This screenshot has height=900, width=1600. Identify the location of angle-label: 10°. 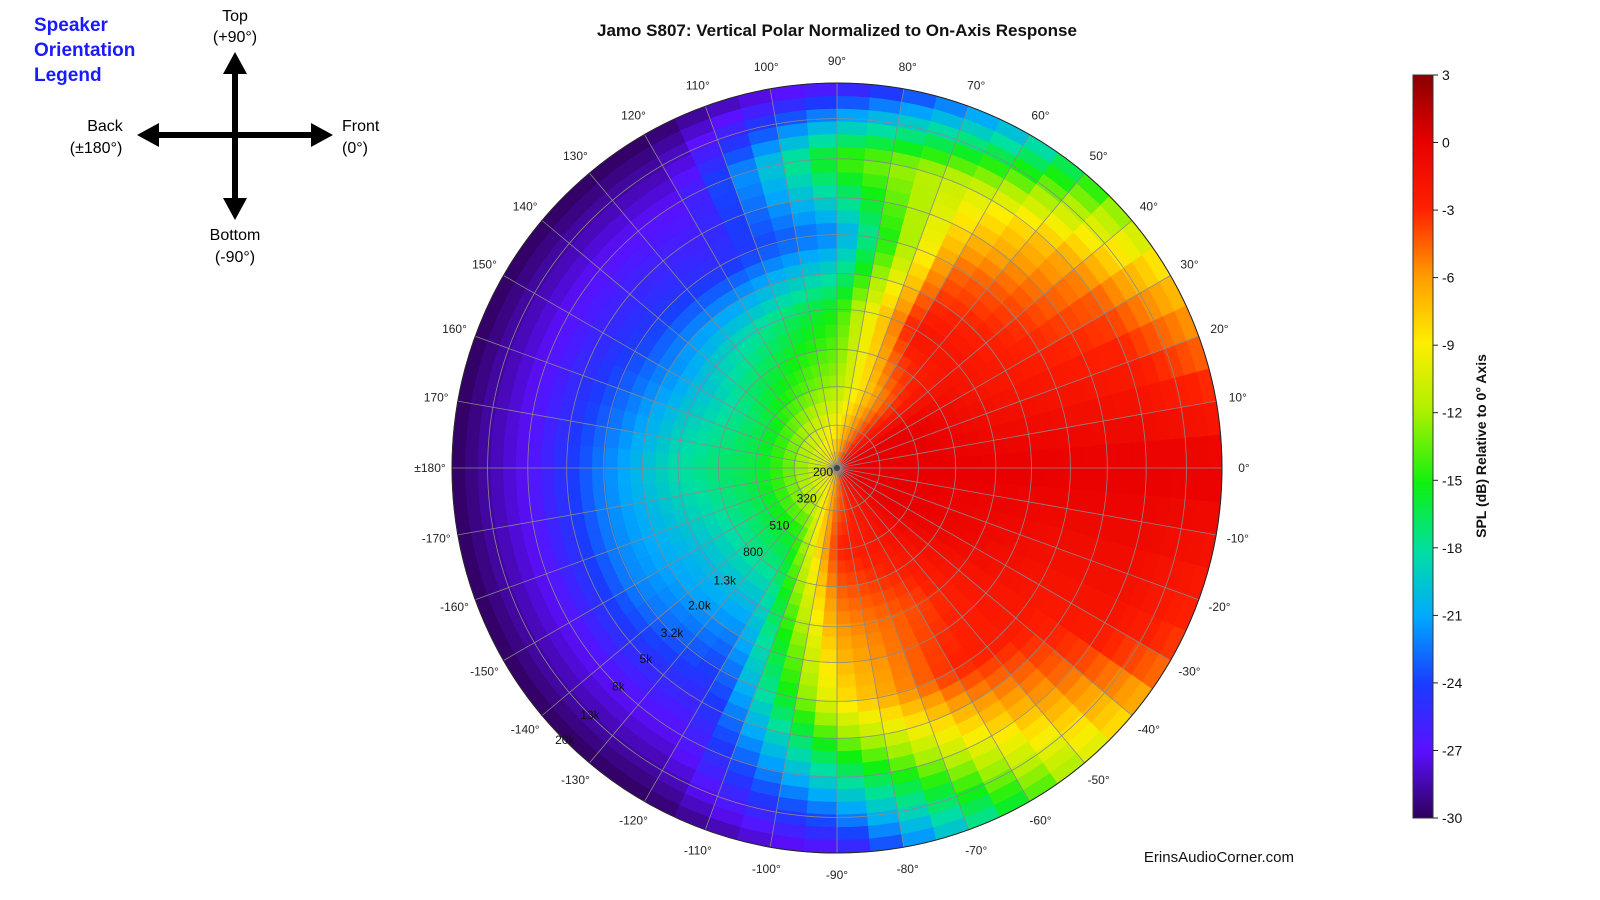
(1238, 397).